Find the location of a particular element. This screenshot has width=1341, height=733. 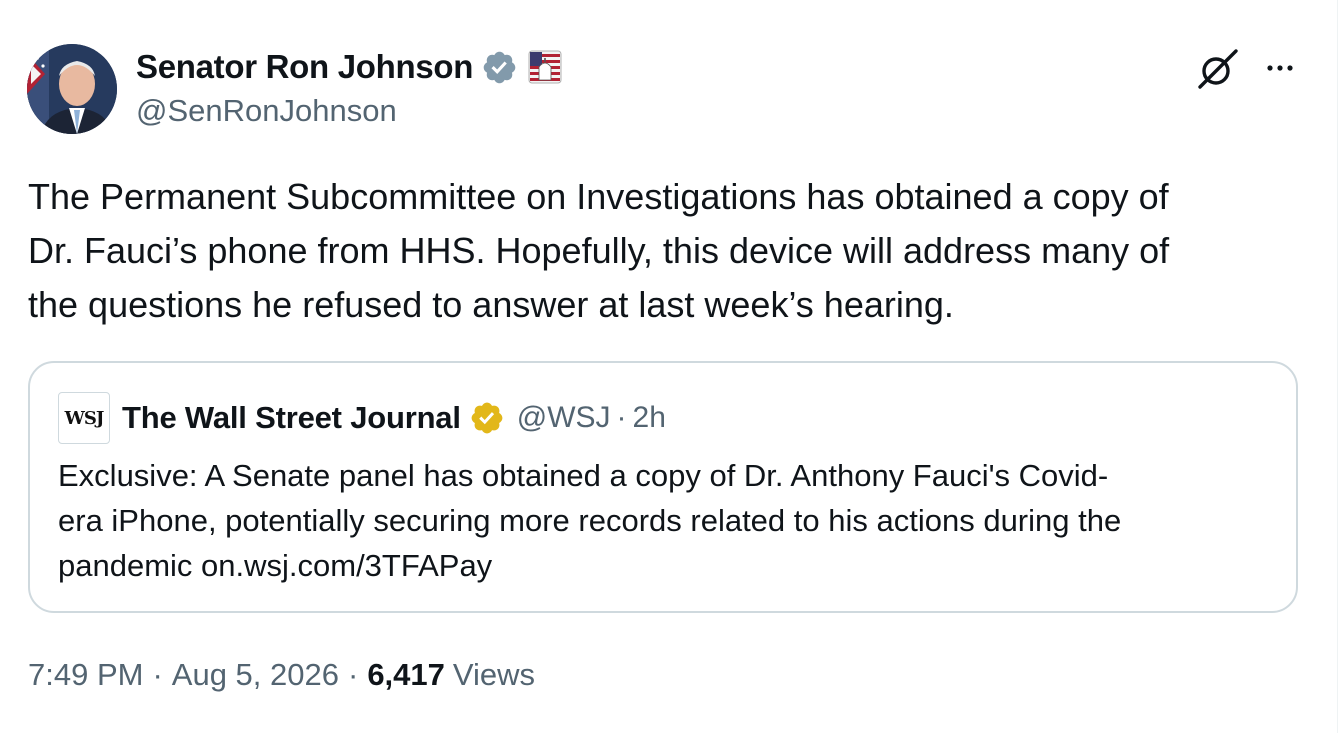

views-label: Views is located at coordinates (494, 675).